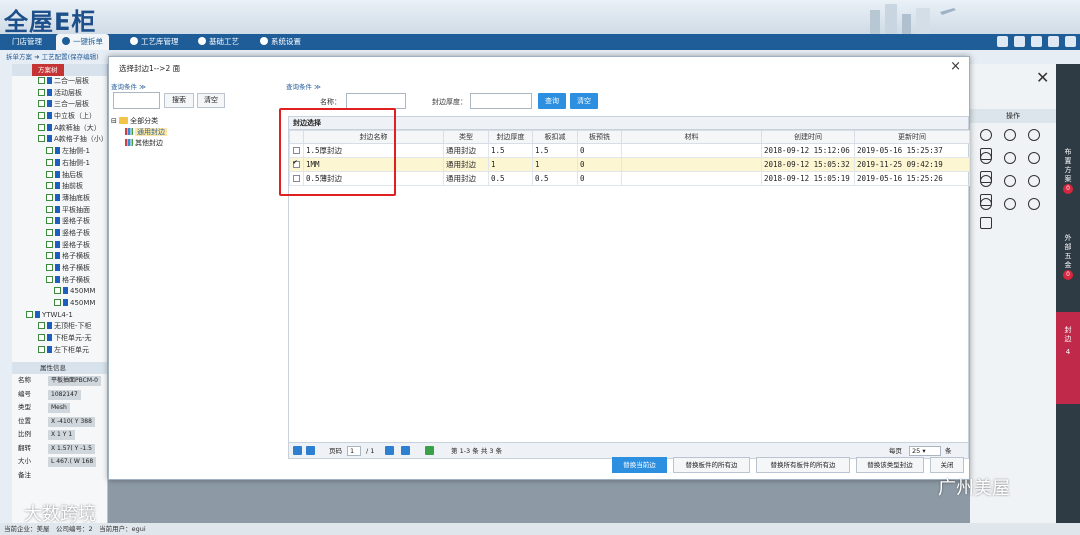 This screenshot has height=535, width=1080. What do you see at coordinates (955, 66) in the screenshot?
I see `dialog-close-button: ×` at bounding box center [955, 66].